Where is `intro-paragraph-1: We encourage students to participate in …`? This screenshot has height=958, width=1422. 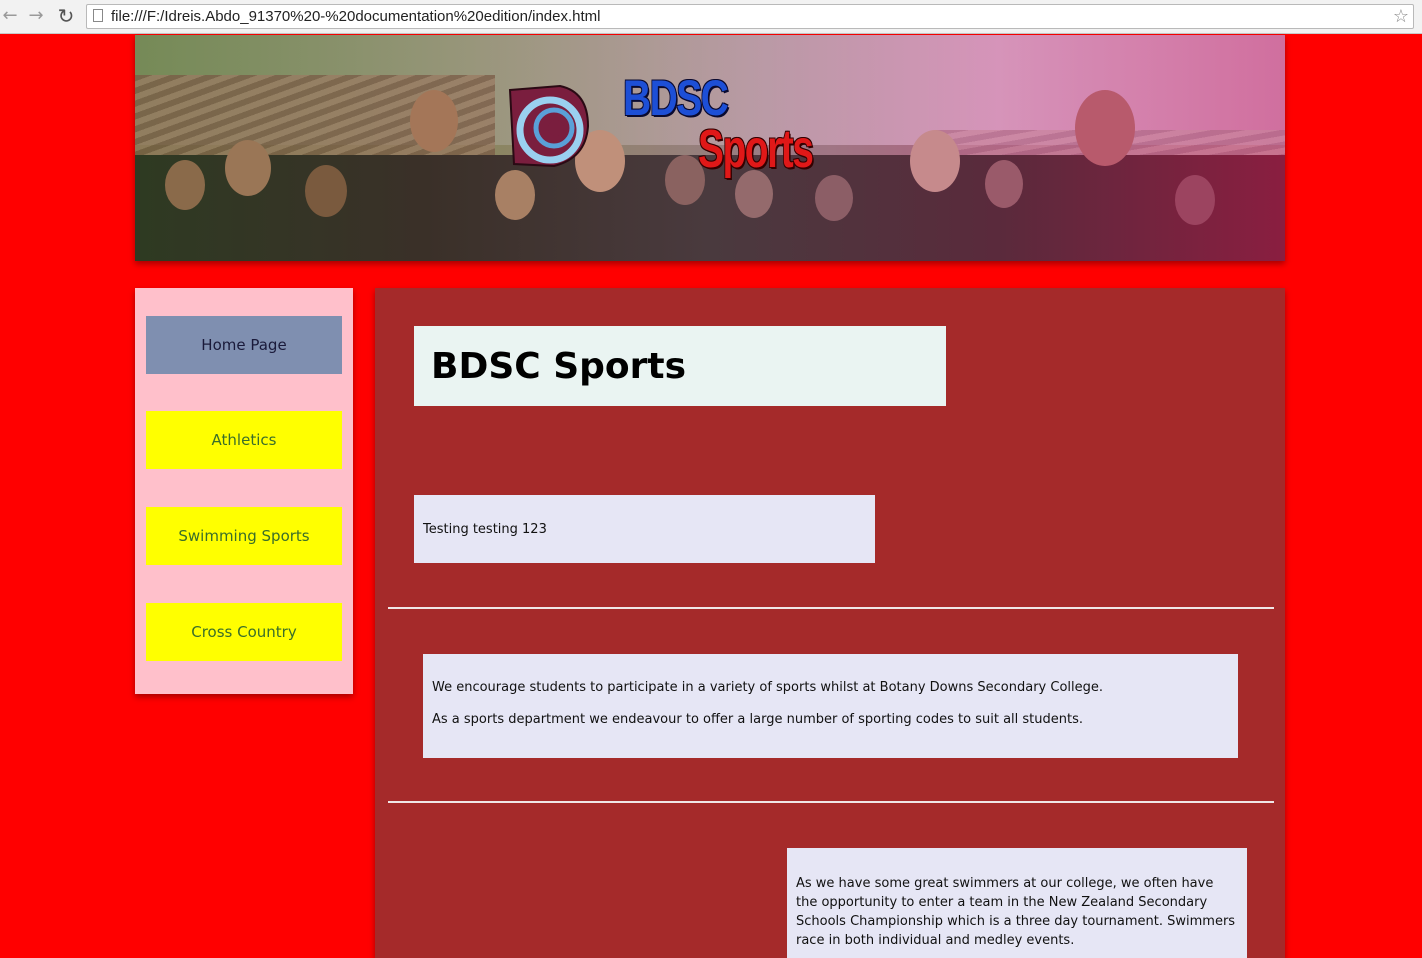 intro-paragraph-1: We encourage students to participate in … is located at coordinates (768, 687).